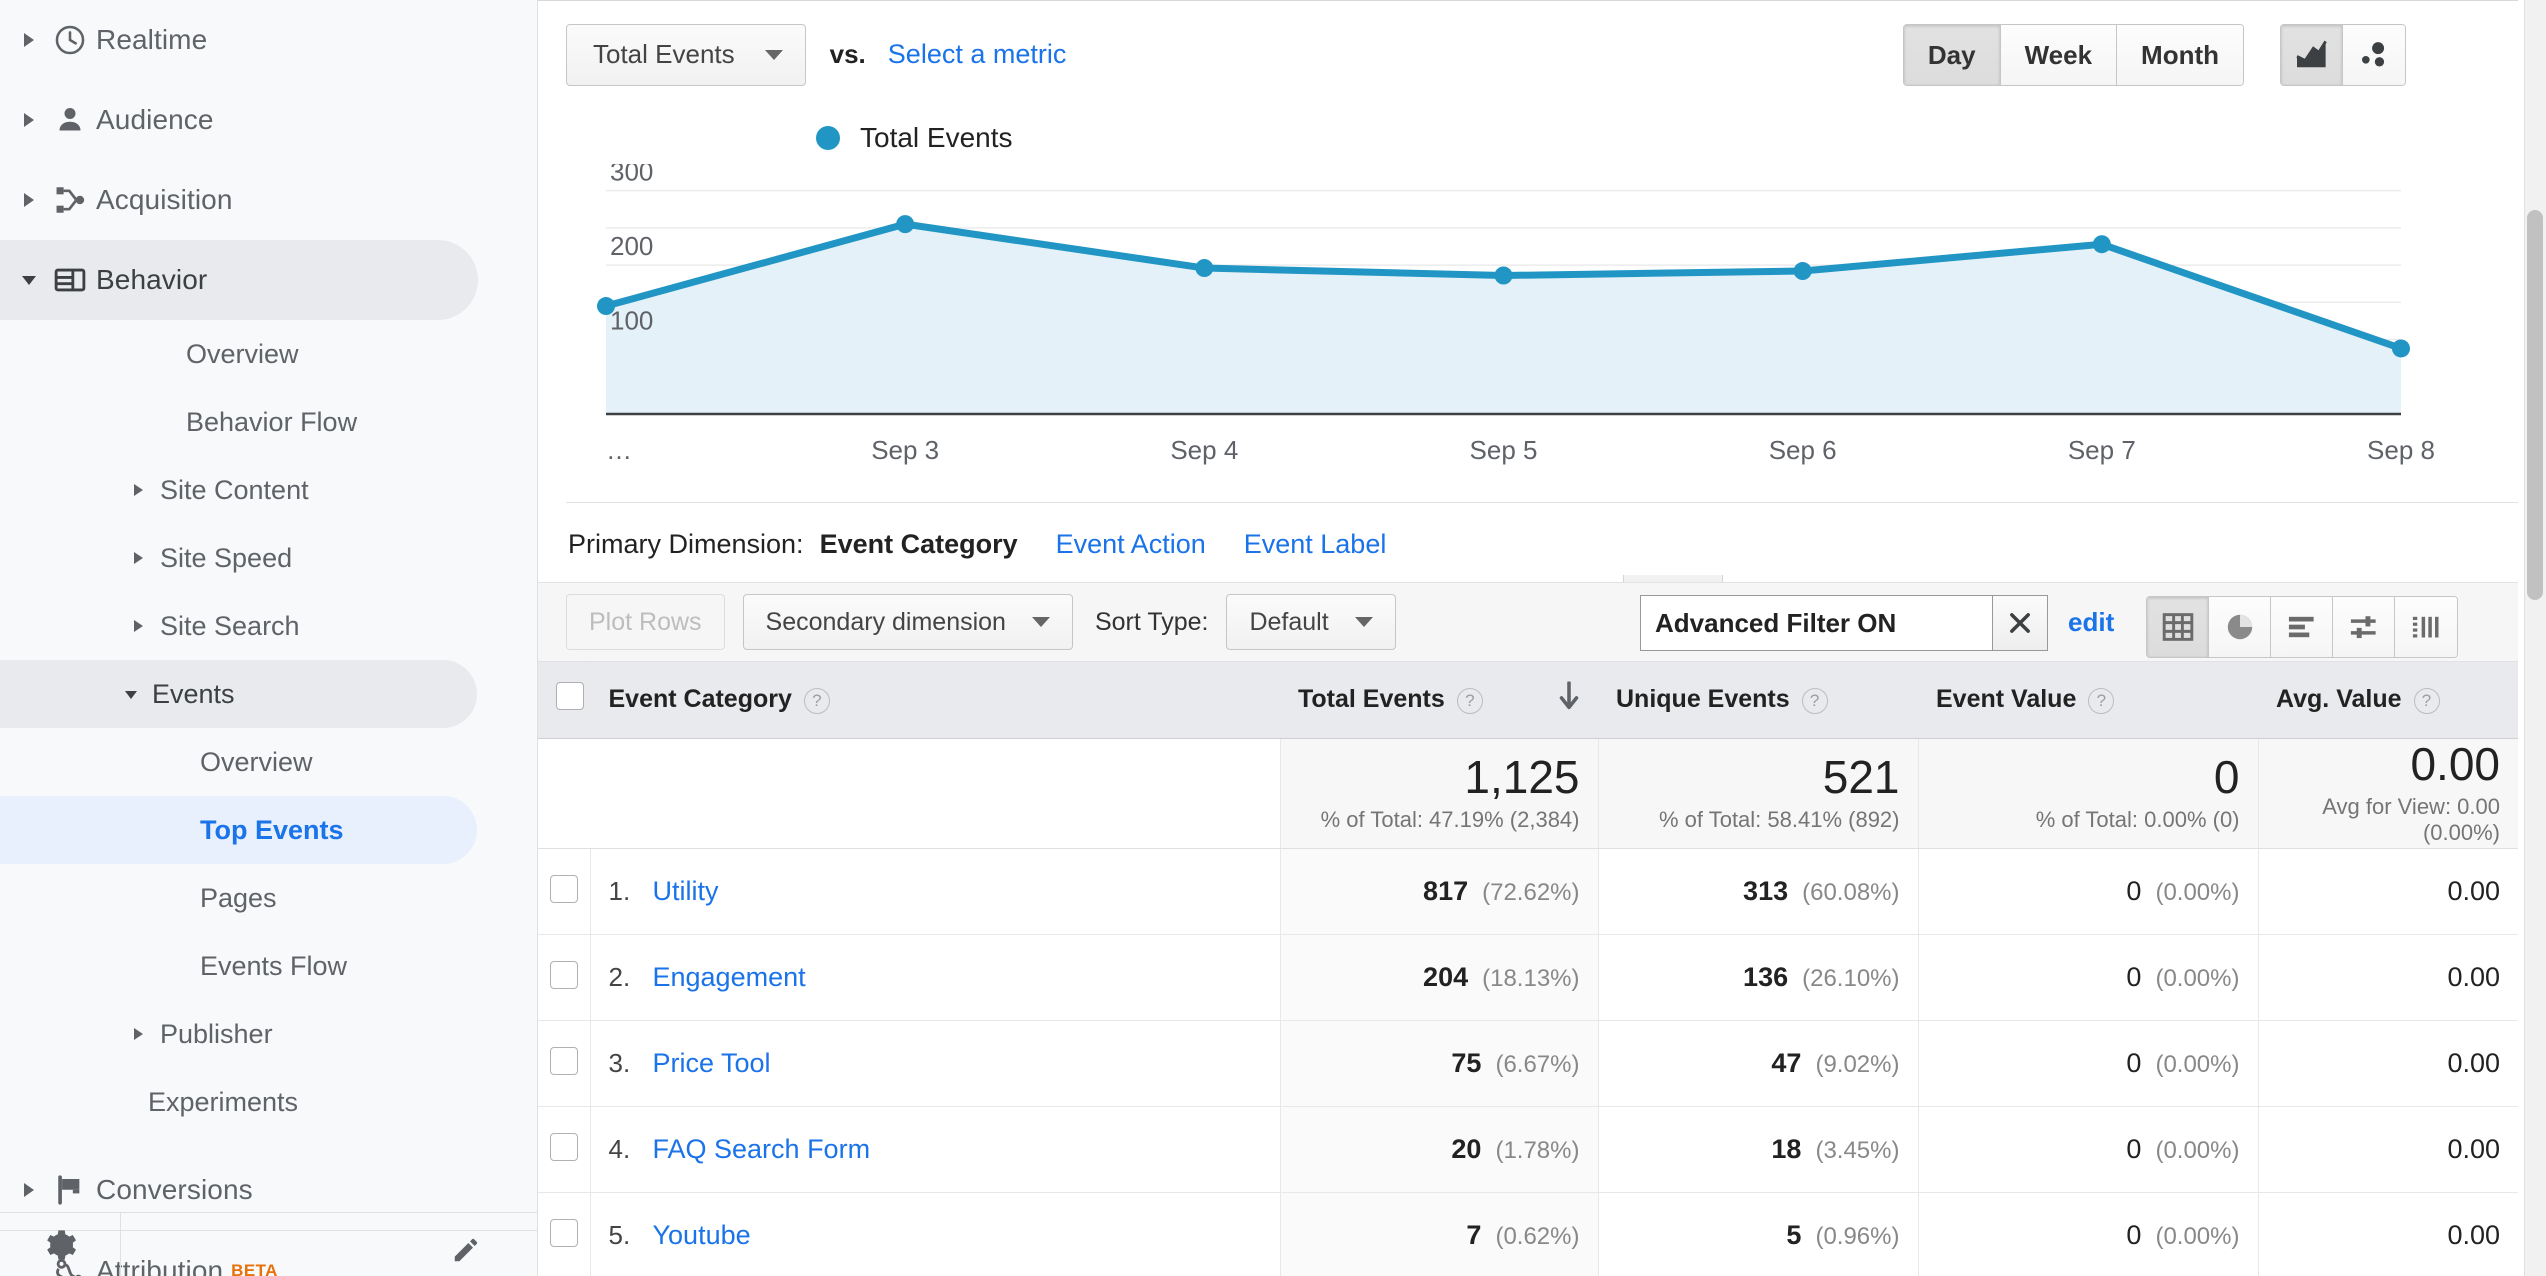 The height and width of the screenshot is (1276, 2546). Describe the element at coordinates (238, 830) in the screenshot. I see `sidebar-item-top-events: Top Events` at that location.